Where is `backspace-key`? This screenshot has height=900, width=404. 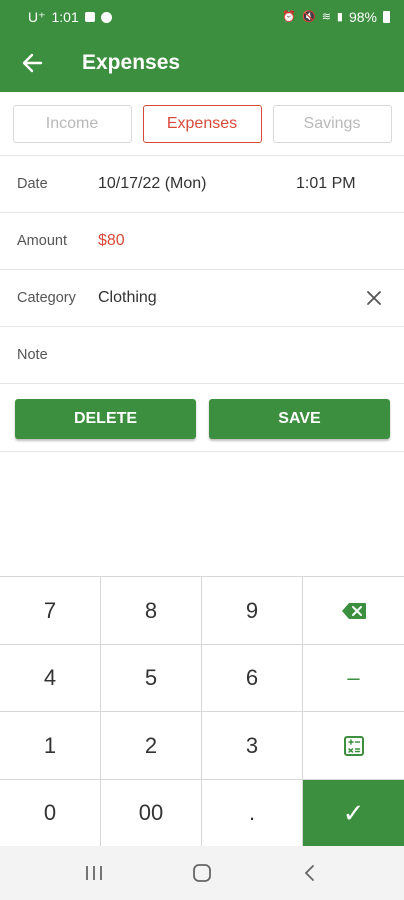 backspace-key is located at coordinates (353, 611).